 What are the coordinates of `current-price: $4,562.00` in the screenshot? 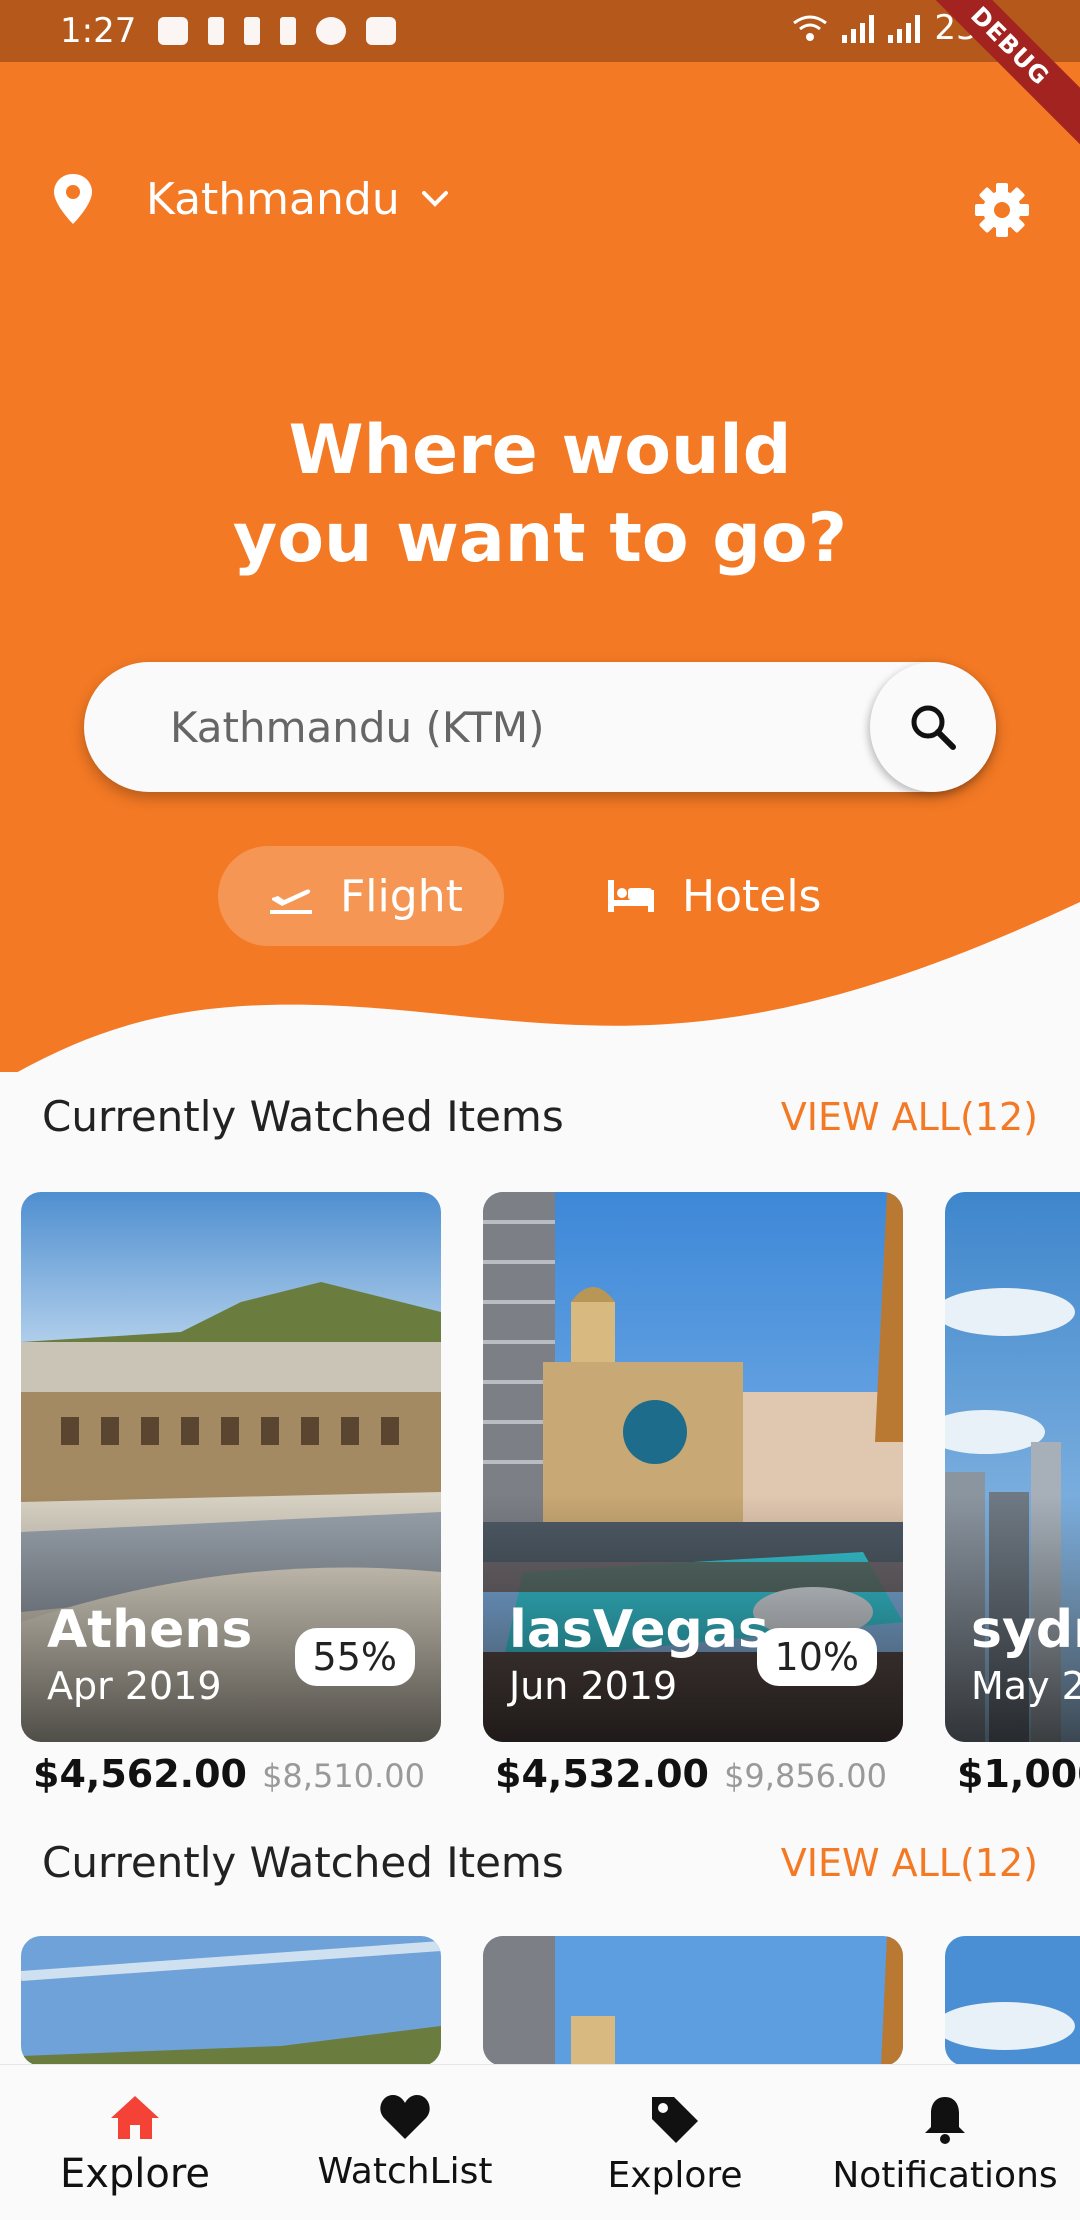 It's located at (140, 1774).